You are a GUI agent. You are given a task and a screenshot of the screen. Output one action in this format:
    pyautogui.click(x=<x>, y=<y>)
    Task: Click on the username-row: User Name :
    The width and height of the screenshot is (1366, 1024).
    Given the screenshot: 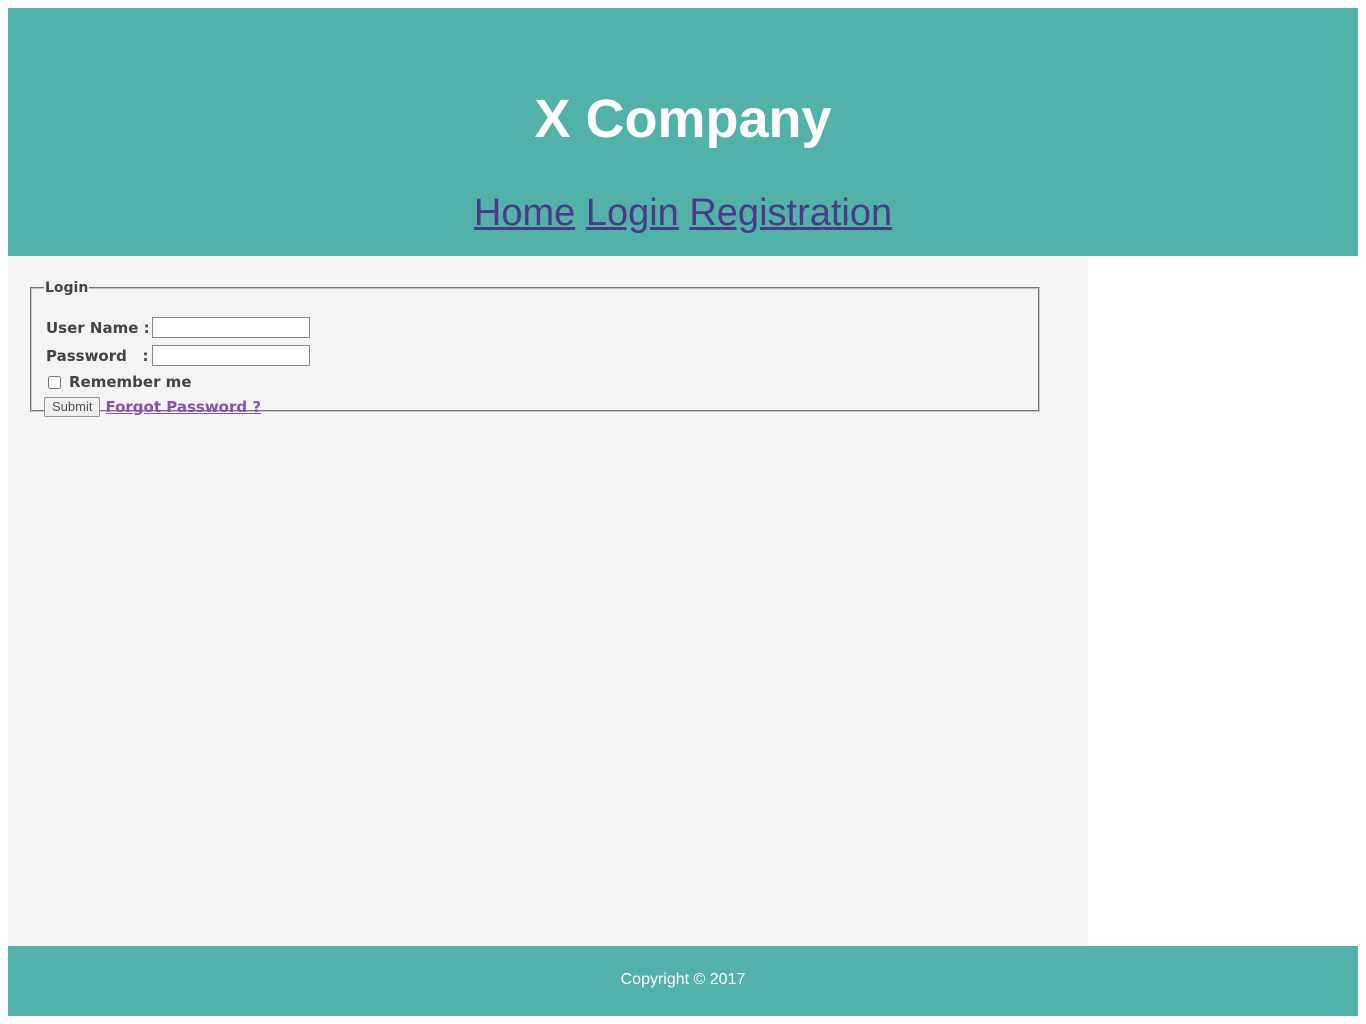 What is the action you would take?
    pyautogui.click(x=178, y=327)
    